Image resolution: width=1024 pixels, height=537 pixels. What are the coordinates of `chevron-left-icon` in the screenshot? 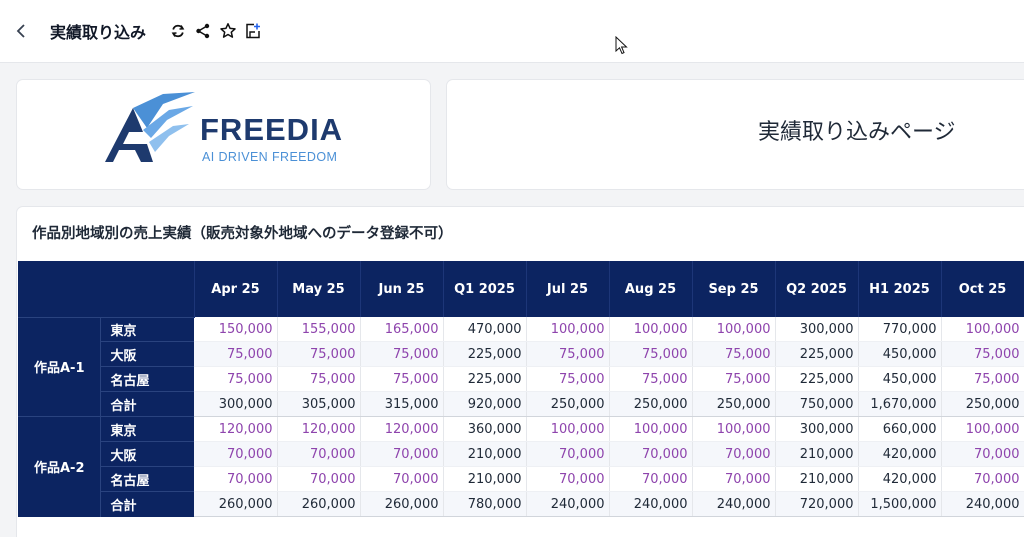 It's located at (20, 31).